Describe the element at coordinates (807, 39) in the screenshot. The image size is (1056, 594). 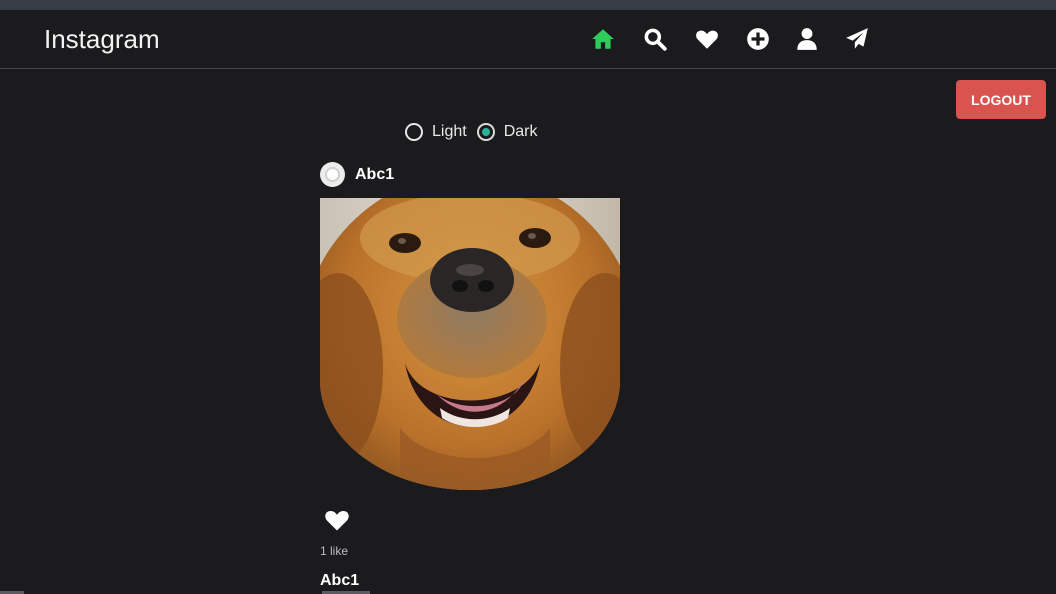
I see `user-icon` at that location.